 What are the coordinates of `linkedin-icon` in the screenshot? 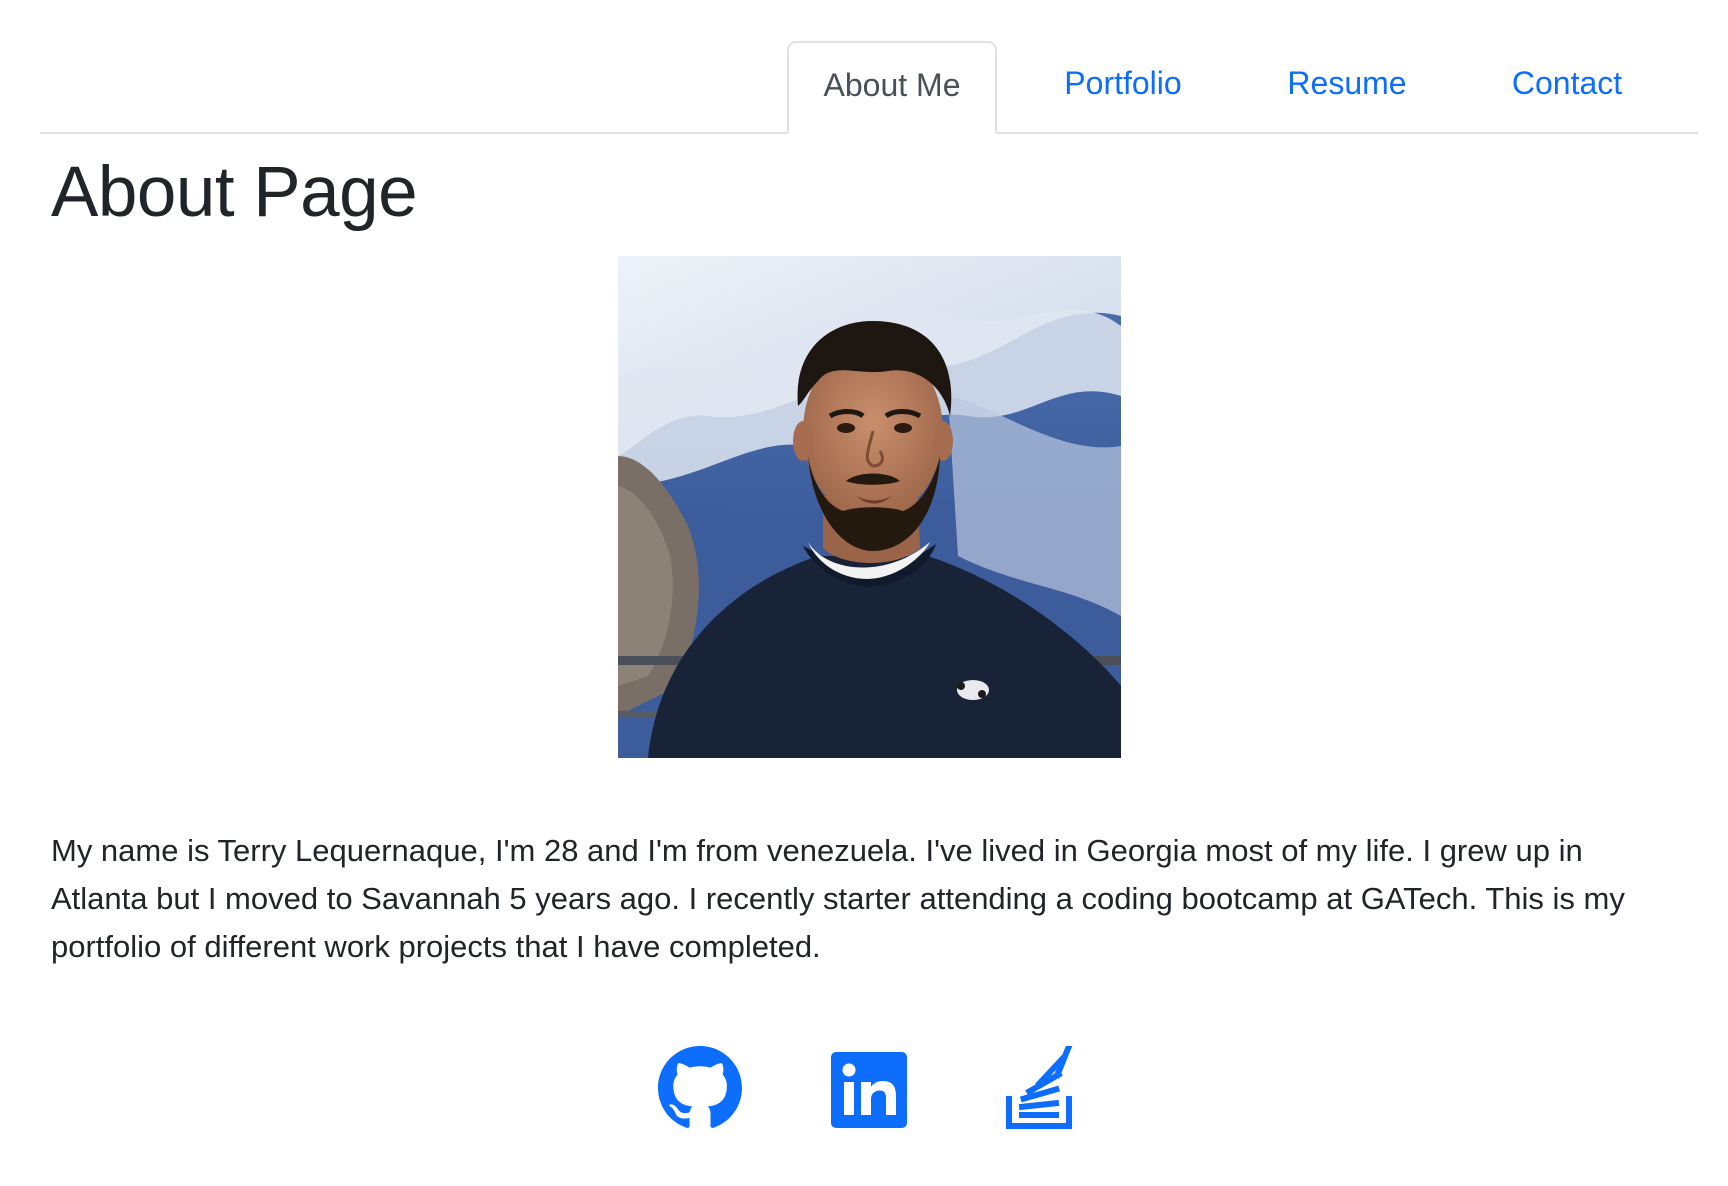 It's located at (869, 1090).